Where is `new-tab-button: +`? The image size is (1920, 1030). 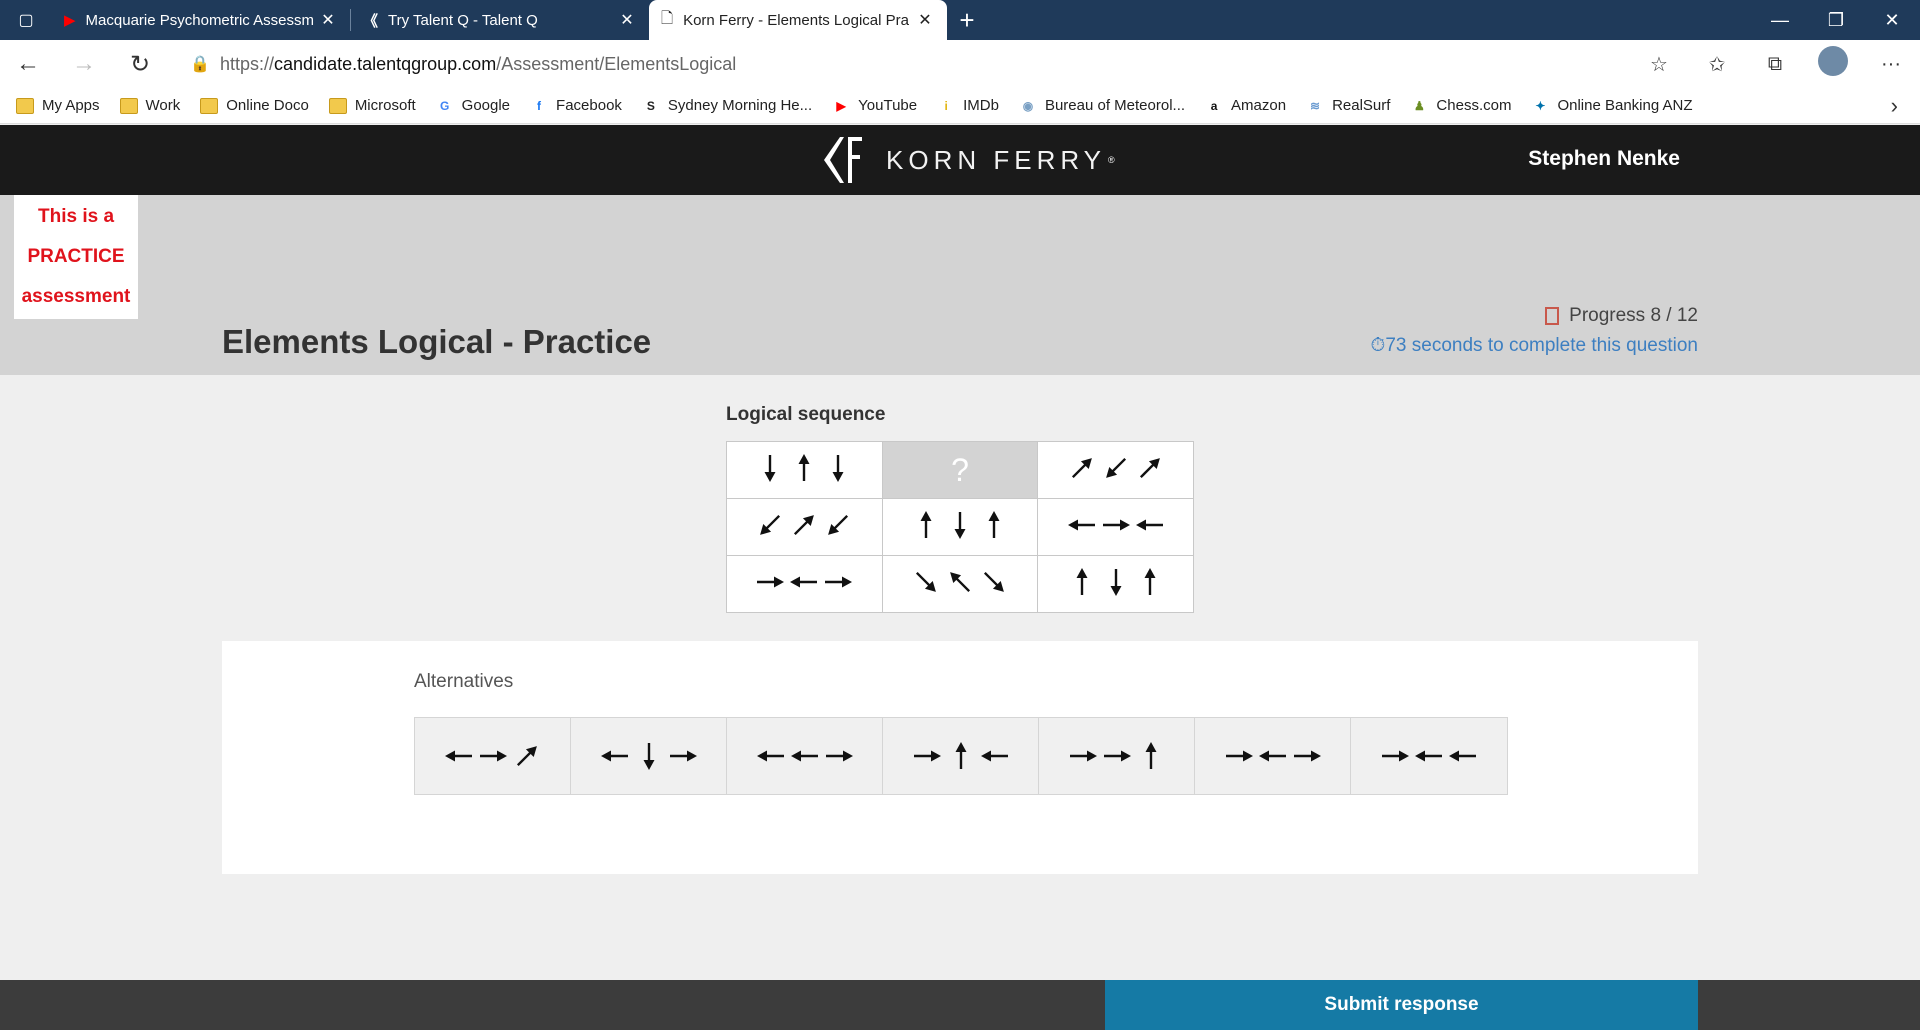
new-tab-button: + is located at coordinates (967, 20).